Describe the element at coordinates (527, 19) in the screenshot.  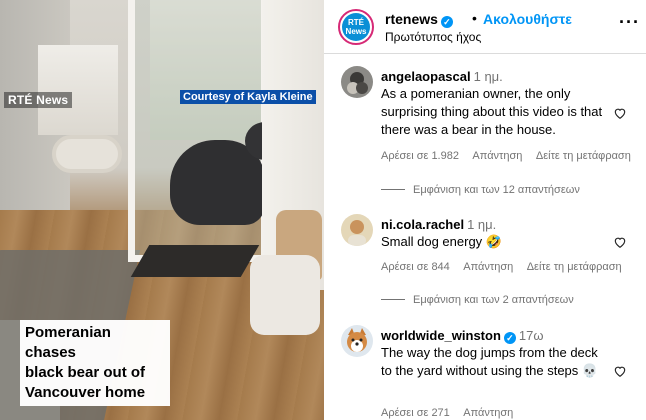
I see `follow-button: Ακολουθήστε` at that location.